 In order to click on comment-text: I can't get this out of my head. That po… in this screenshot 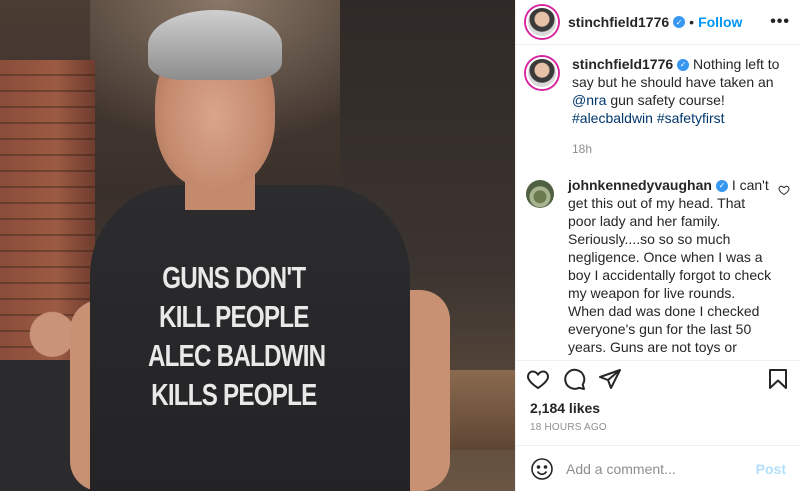, I will do `click(670, 268)`.